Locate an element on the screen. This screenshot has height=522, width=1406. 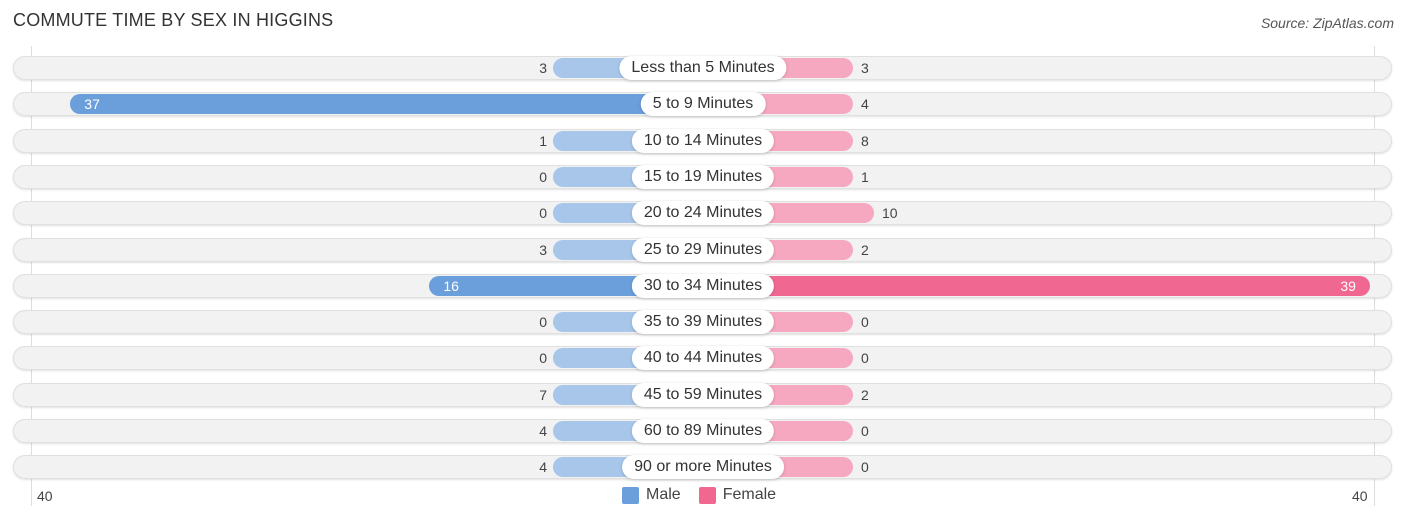
value-male-25-to-29-minutes: 3 is located at coordinates (543, 249).